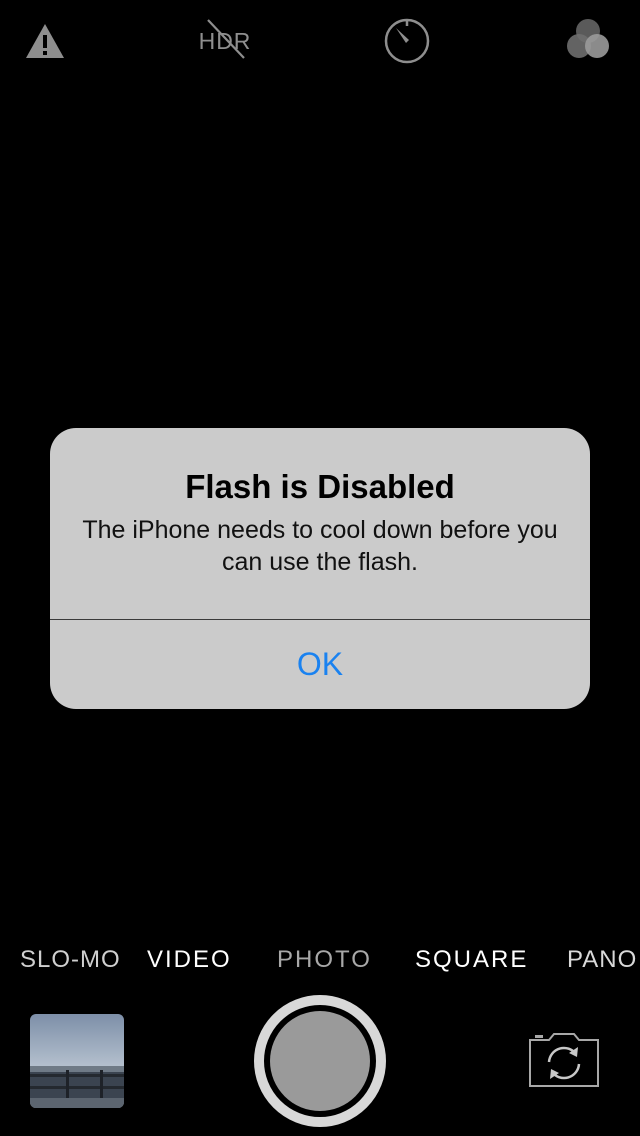 Image resolution: width=640 pixels, height=1136 pixels. I want to click on mode-photo: PHOTO, so click(324, 960).